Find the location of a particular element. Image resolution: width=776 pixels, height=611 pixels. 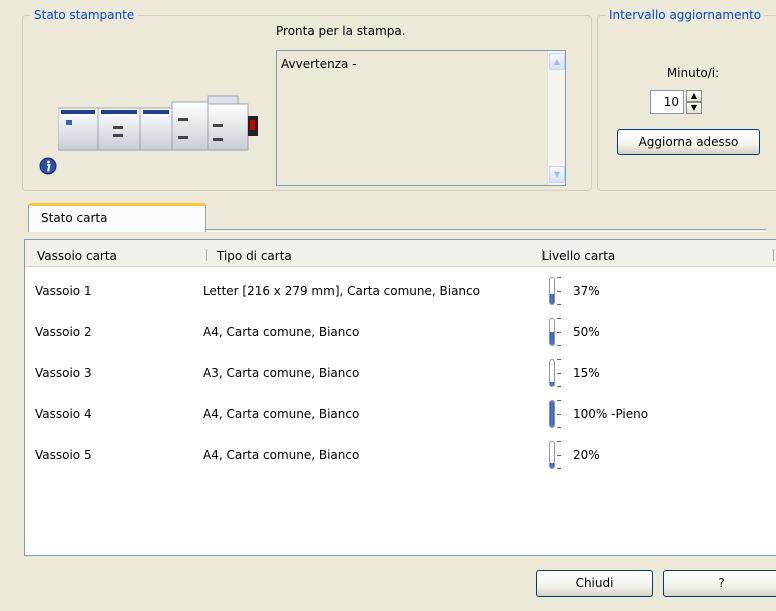

printer-image is located at coordinates (158, 123).